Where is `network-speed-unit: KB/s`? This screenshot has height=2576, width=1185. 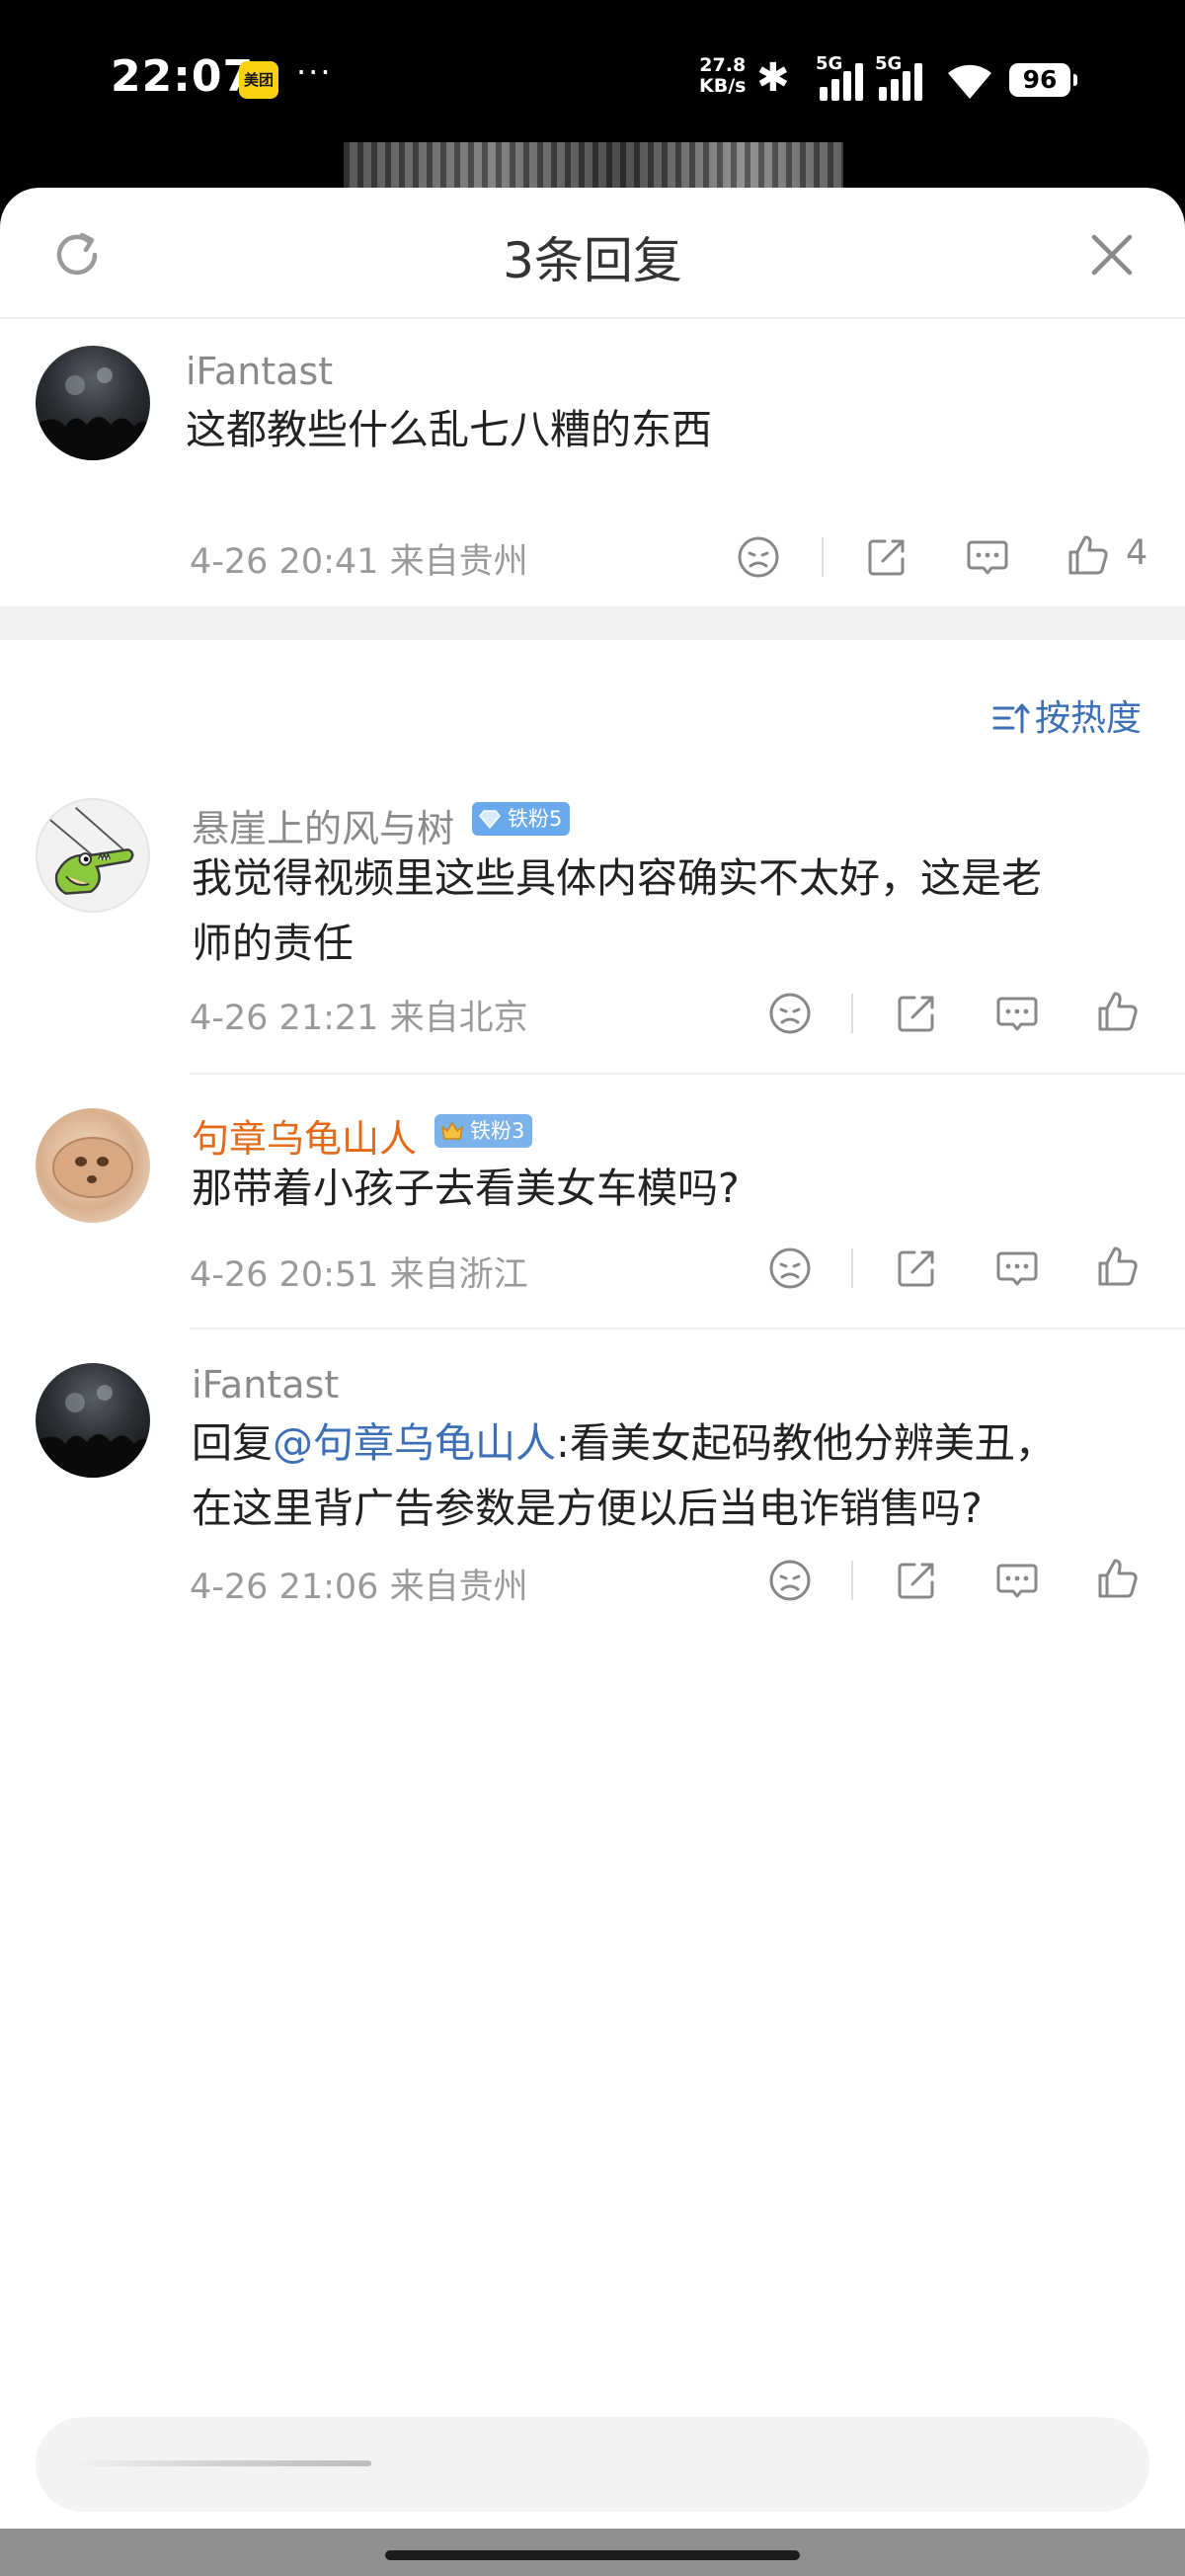
network-speed-unit: KB/s is located at coordinates (723, 86).